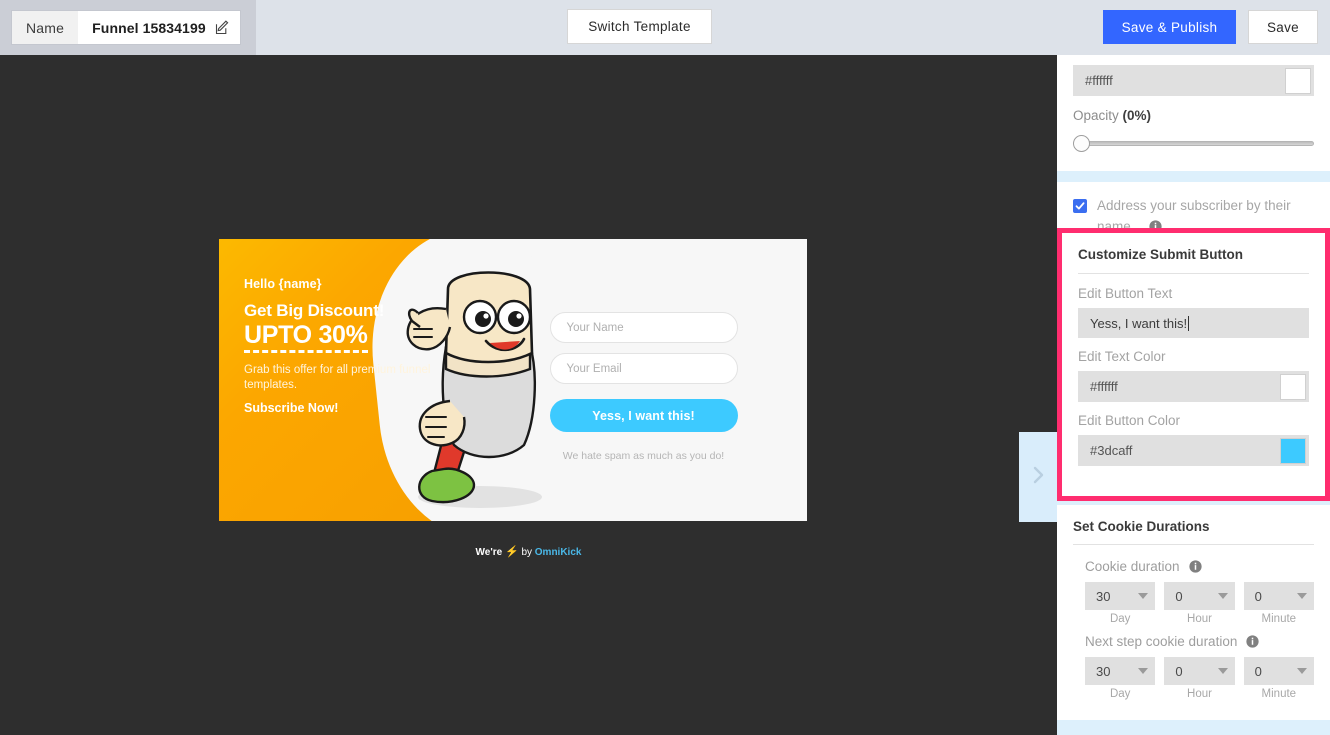 Image resolution: width=1330 pixels, height=735 pixels. Describe the element at coordinates (45, 27) in the screenshot. I see `name-label: Name` at that location.